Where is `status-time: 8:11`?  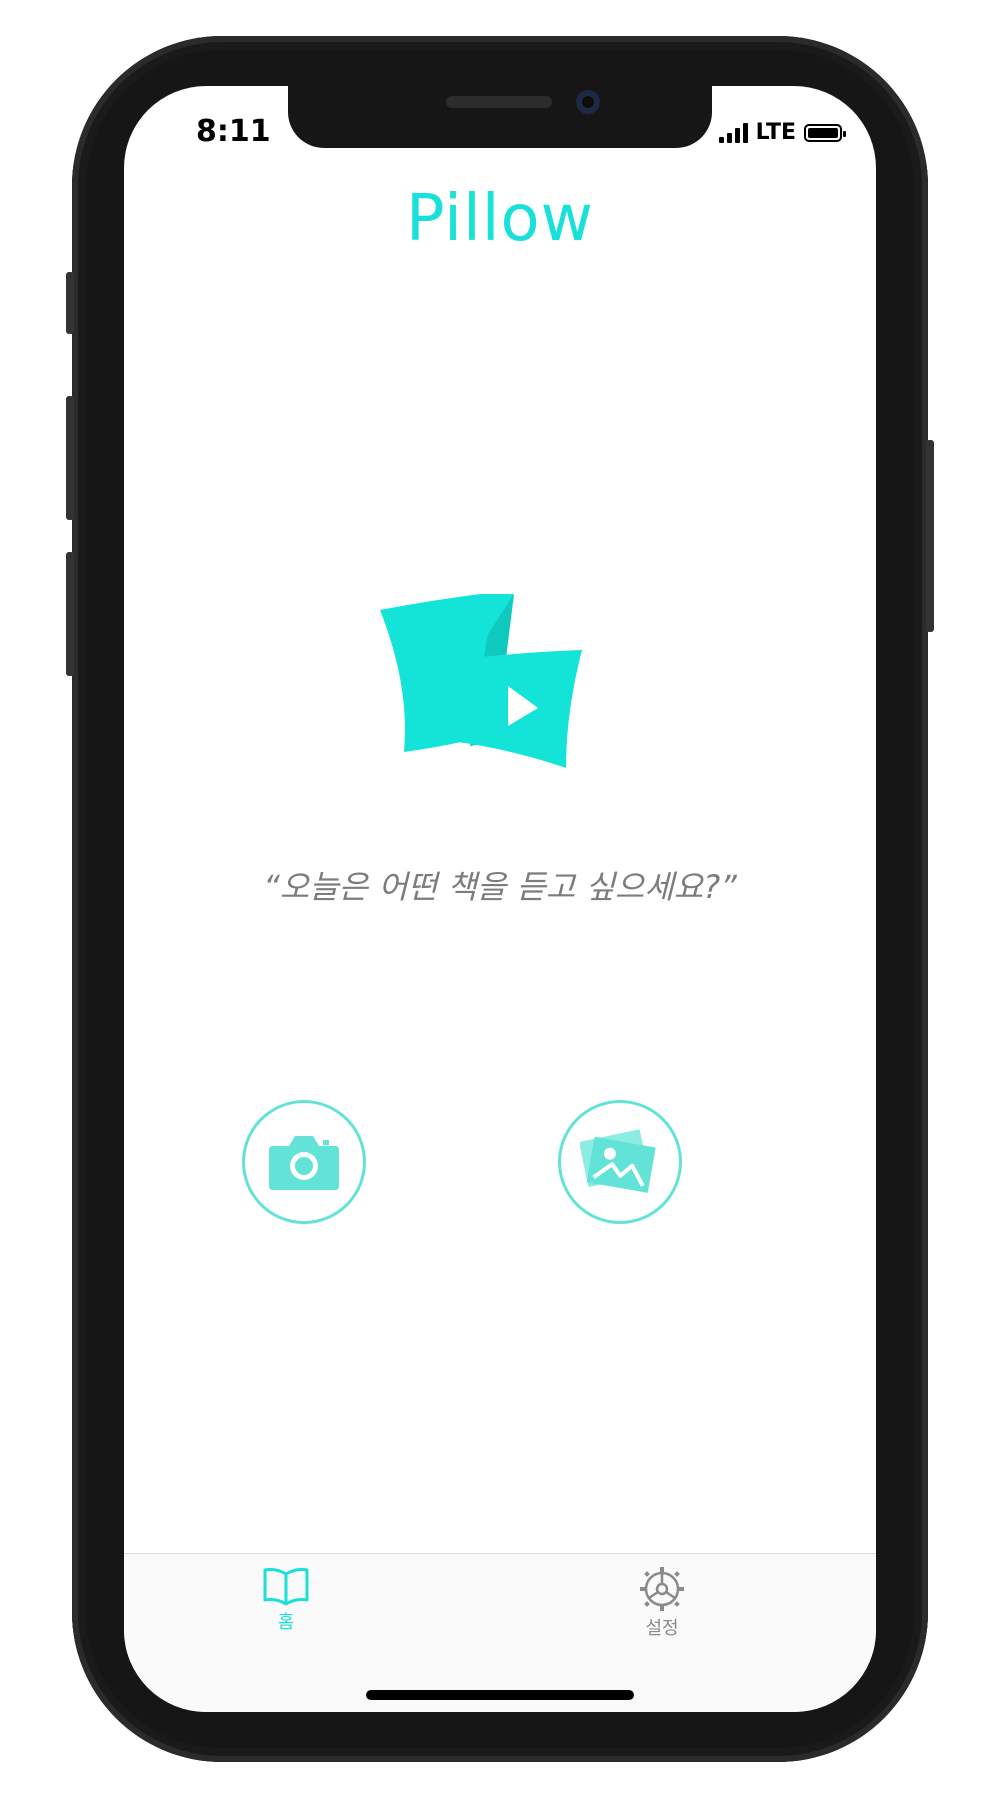
status-time: 8:11 is located at coordinates (233, 131).